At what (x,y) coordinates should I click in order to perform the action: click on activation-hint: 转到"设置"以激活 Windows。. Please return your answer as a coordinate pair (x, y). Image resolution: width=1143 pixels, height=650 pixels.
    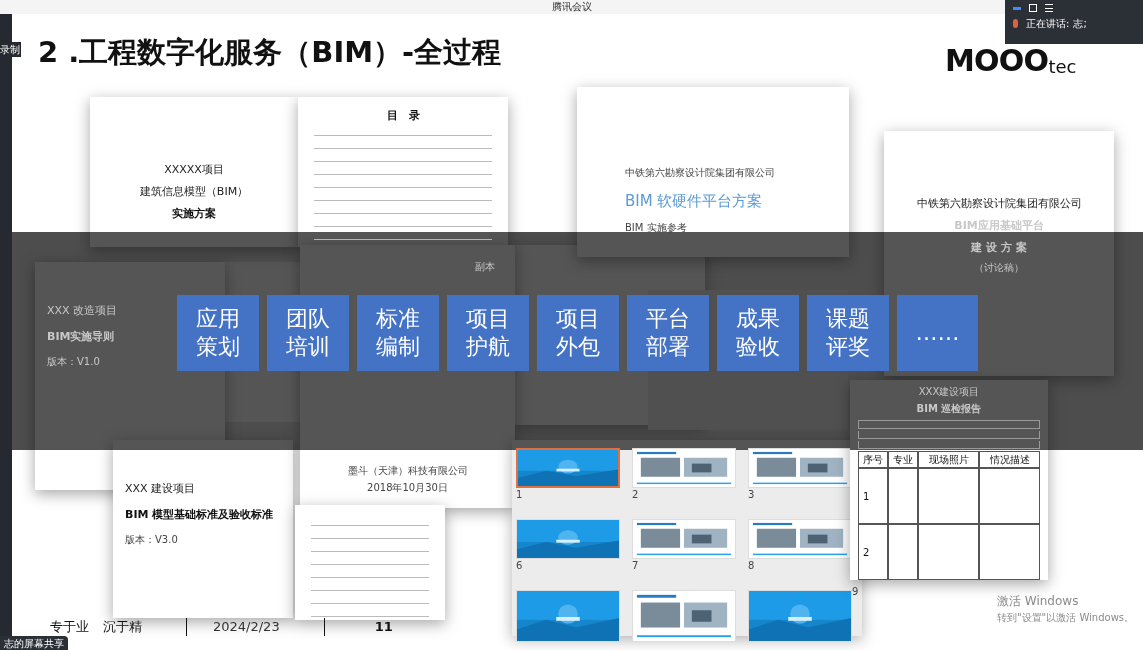
    Looking at the image, I should click on (1066, 618).